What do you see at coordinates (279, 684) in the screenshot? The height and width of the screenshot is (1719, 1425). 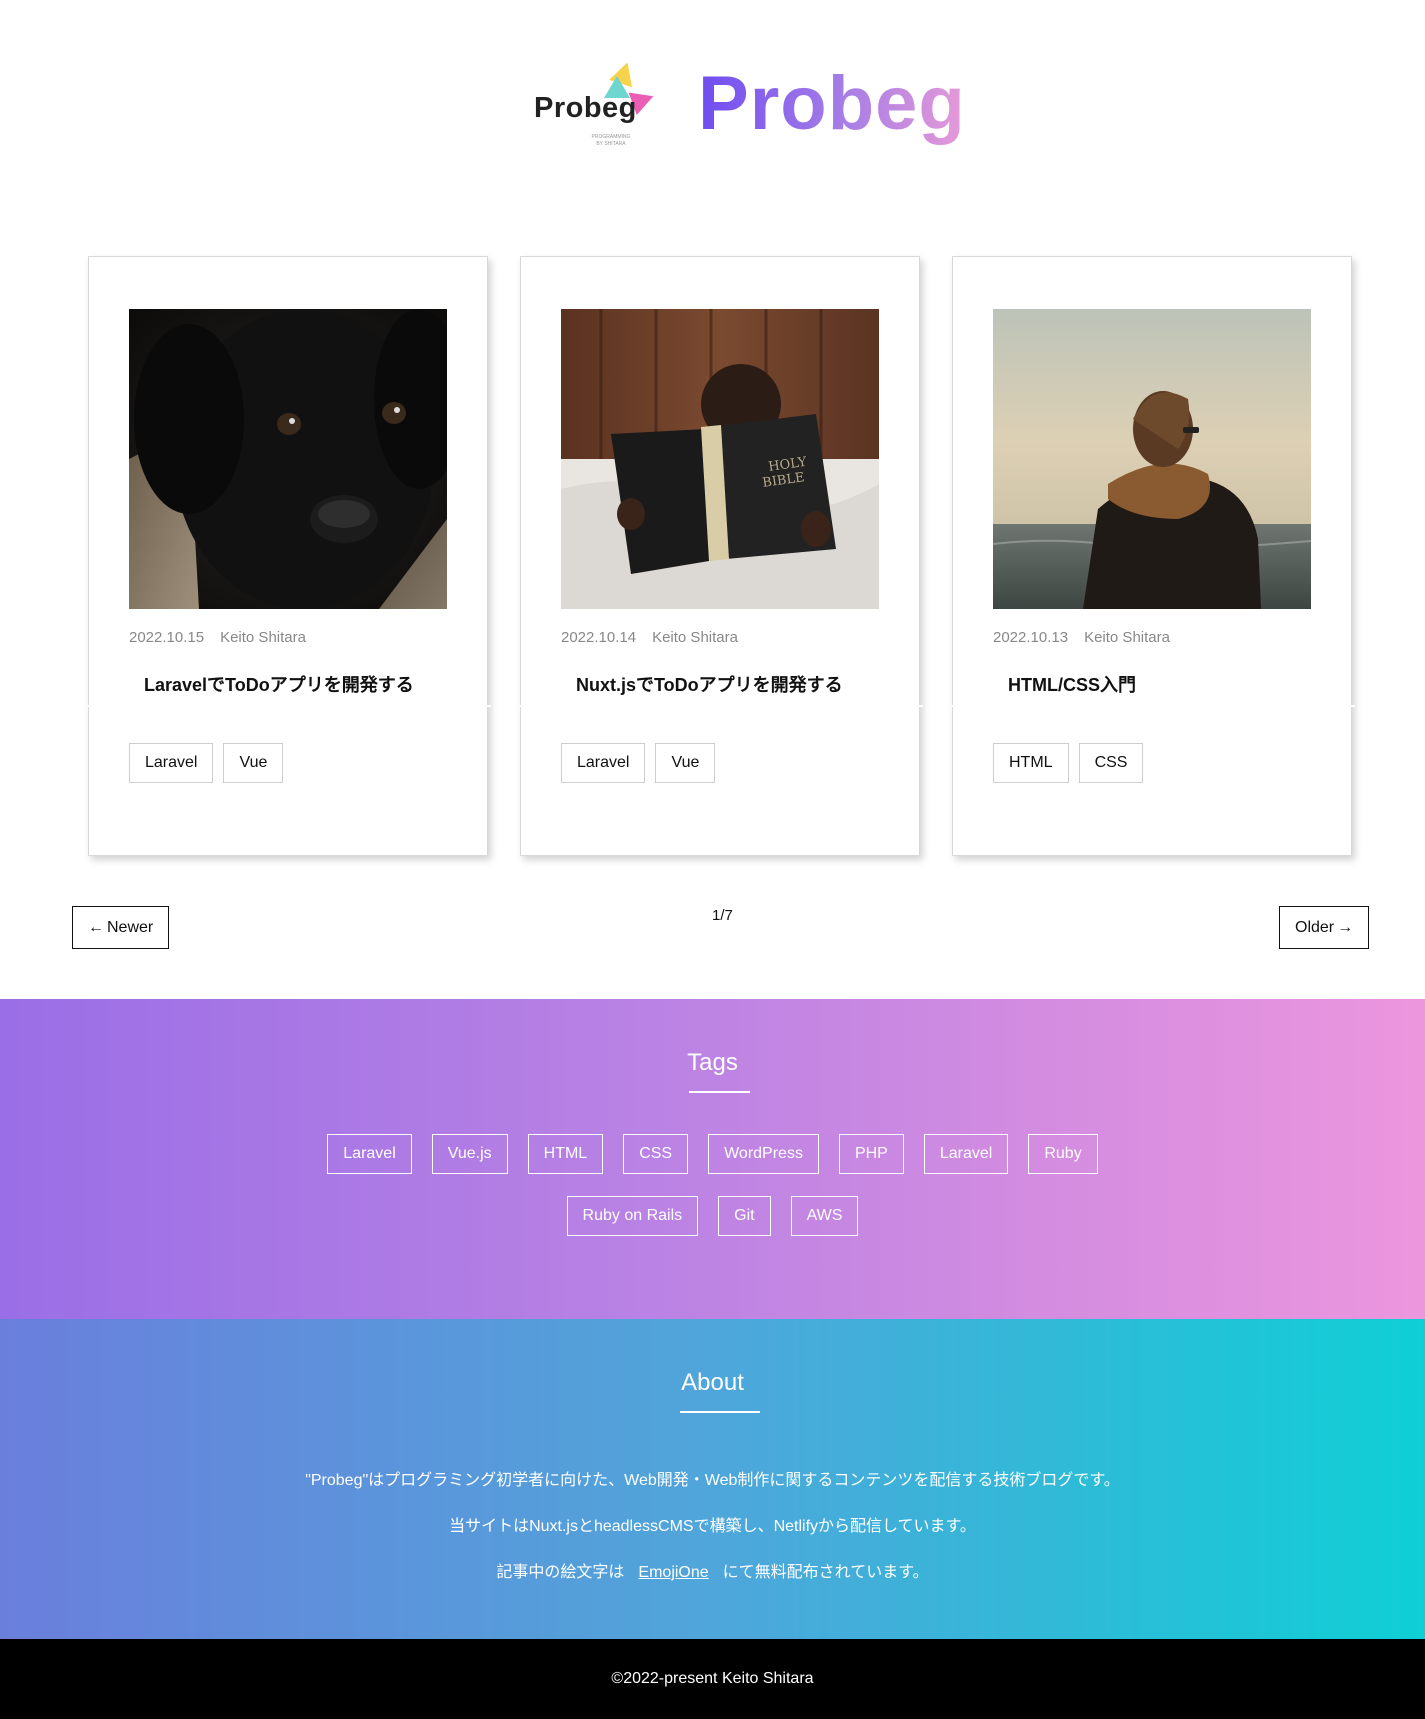 I see `post-title: LaravelでToDoアプリを開発する` at bounding box center [279, 684].